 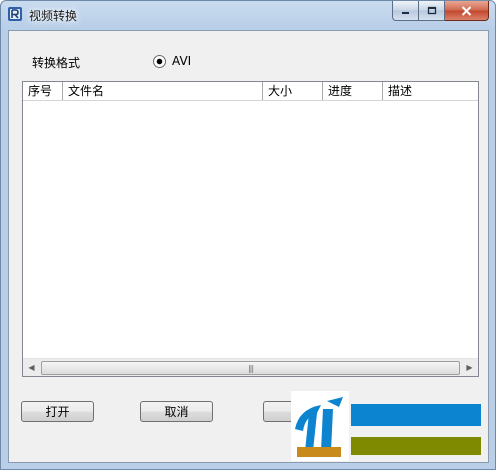 I want to click on scroll-left-icon: ◀, so click(x=31, y=367).